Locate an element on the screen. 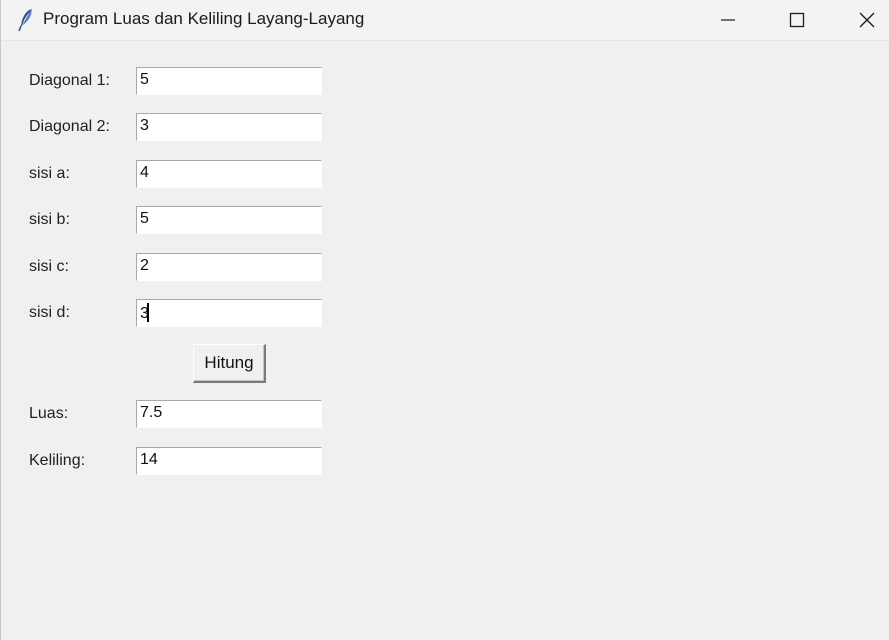 The height and width of the screenshot is (640, 889). sisi-c-input: 2 is located at coordinates (229, 267).